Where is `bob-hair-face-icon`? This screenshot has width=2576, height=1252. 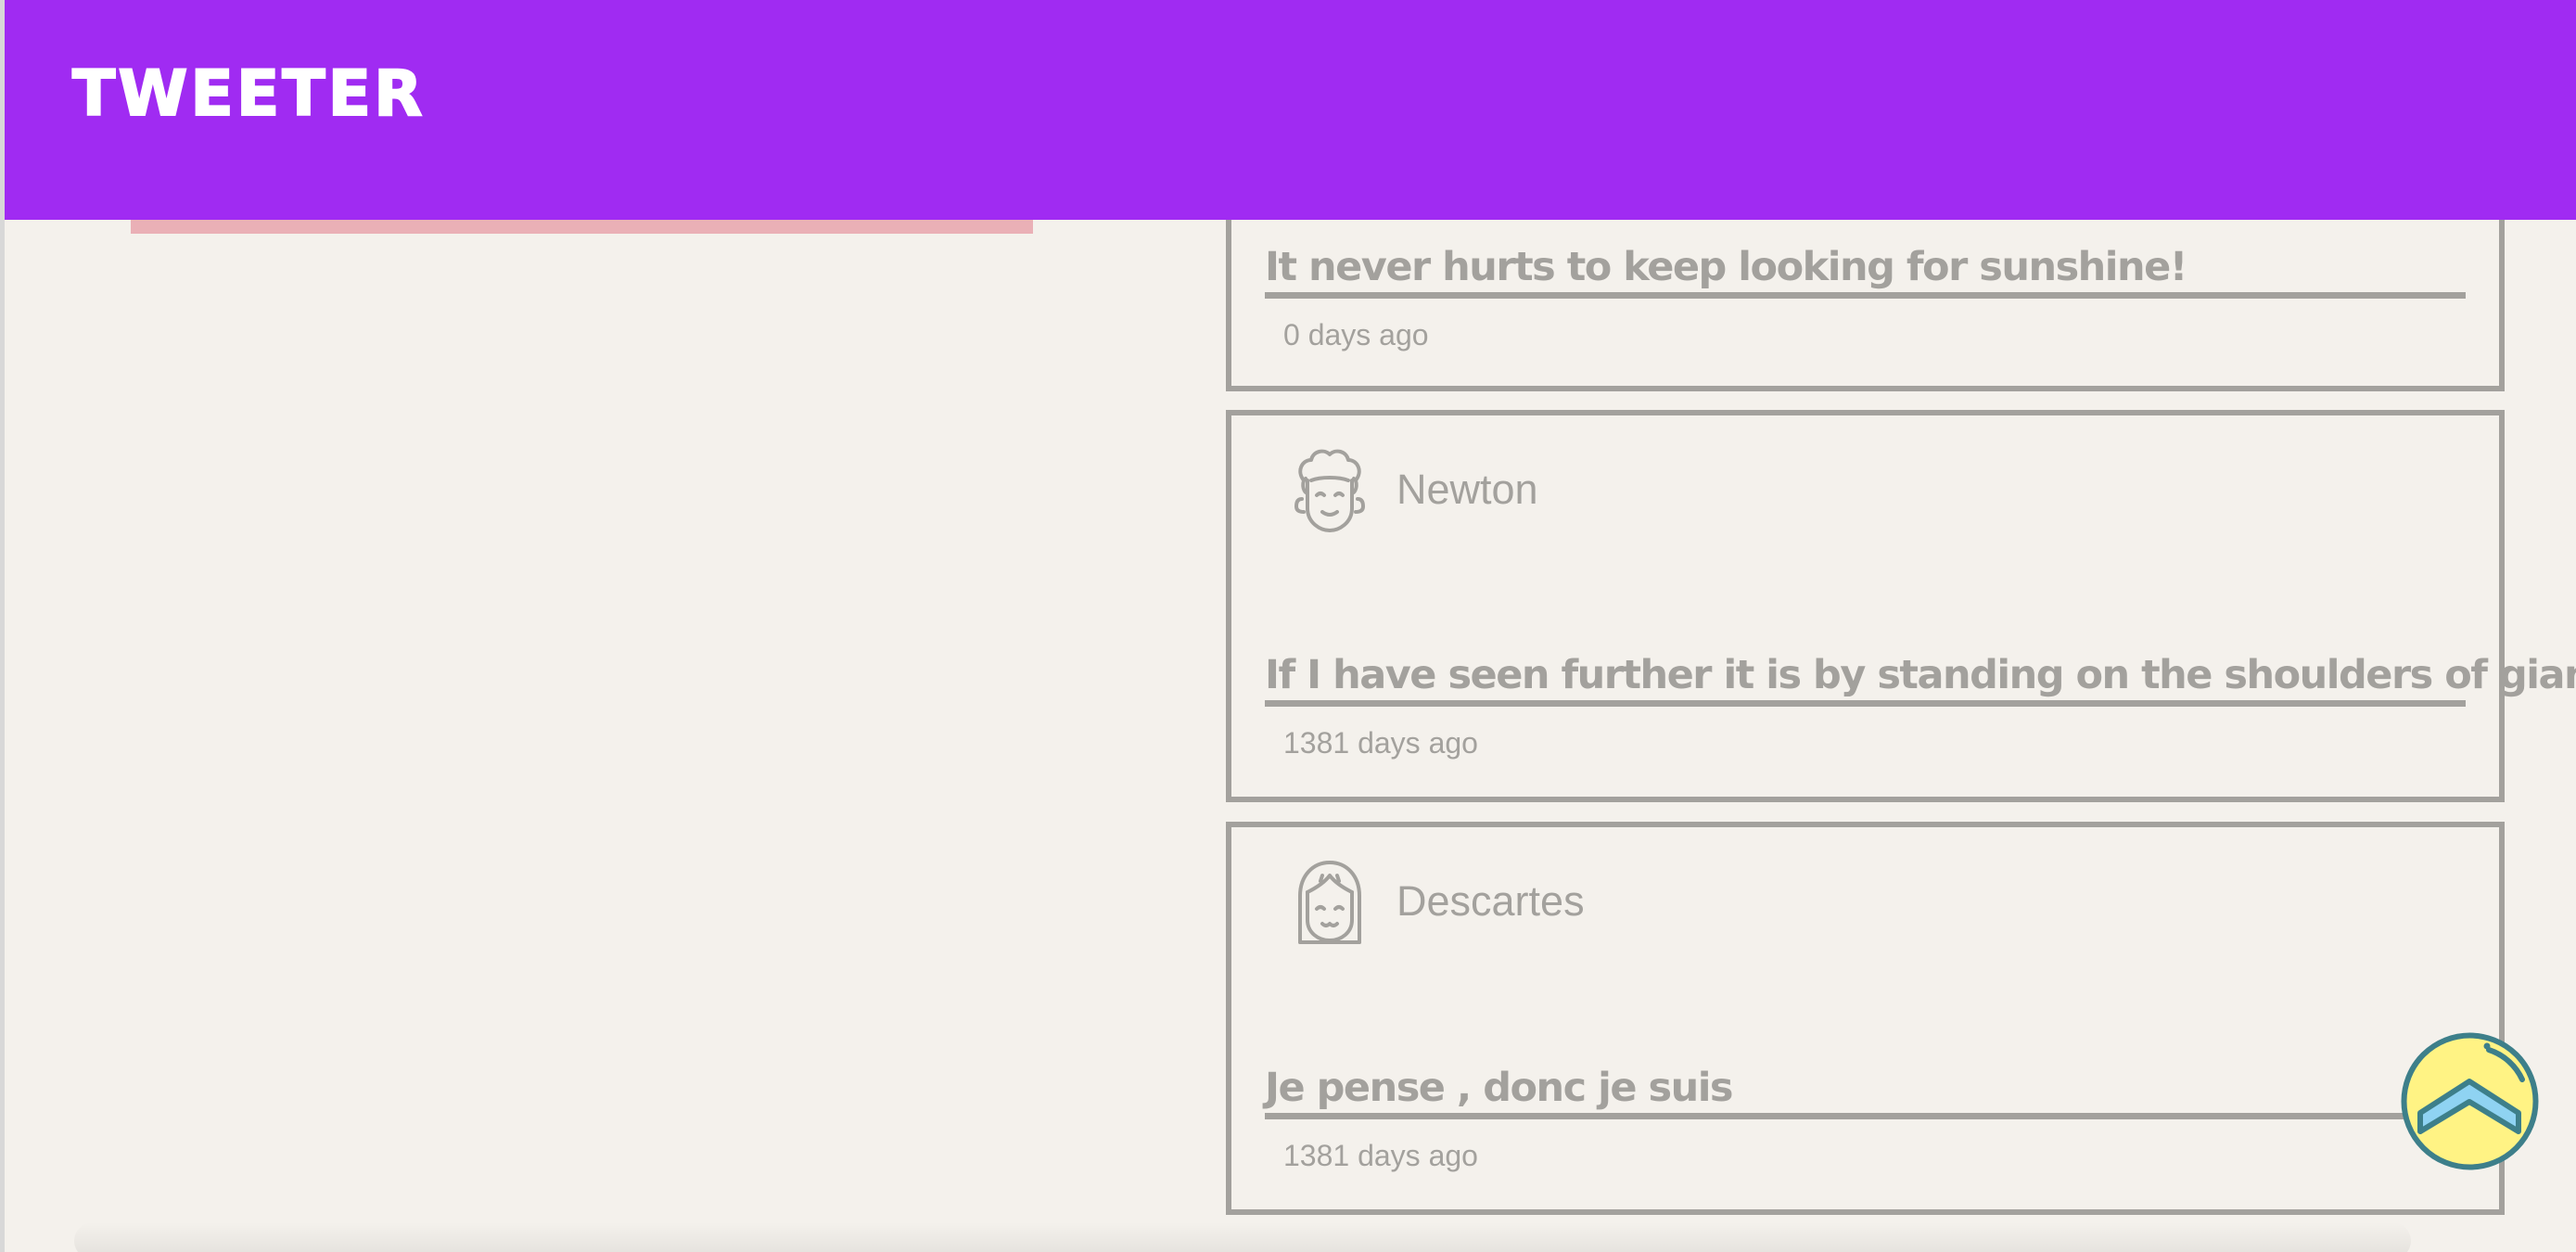 bob-hair-face-icon is located at coordinates (1330, 903).